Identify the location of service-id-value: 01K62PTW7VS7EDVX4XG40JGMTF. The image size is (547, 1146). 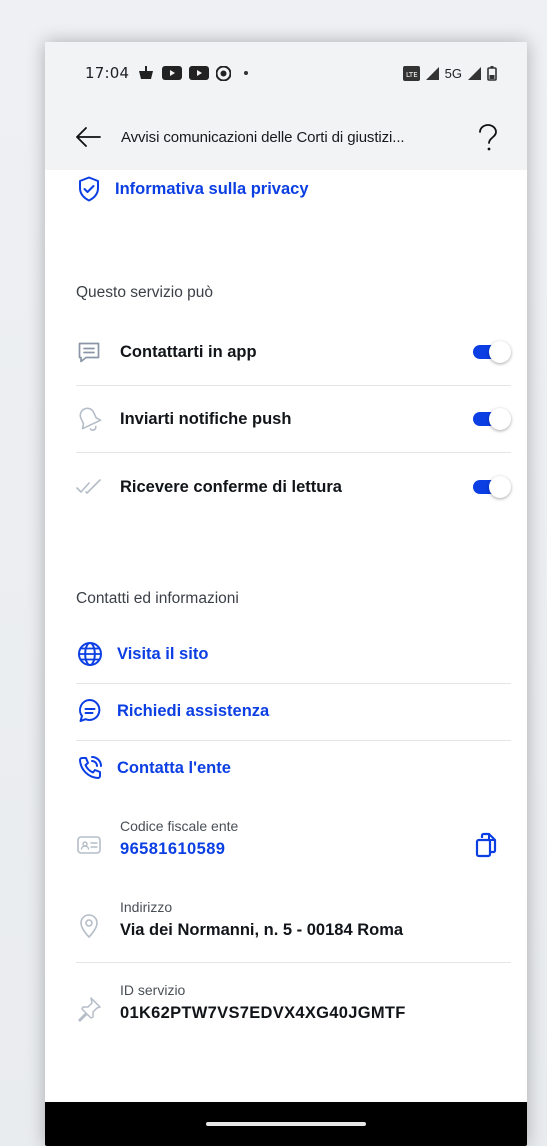
(318, 1013).